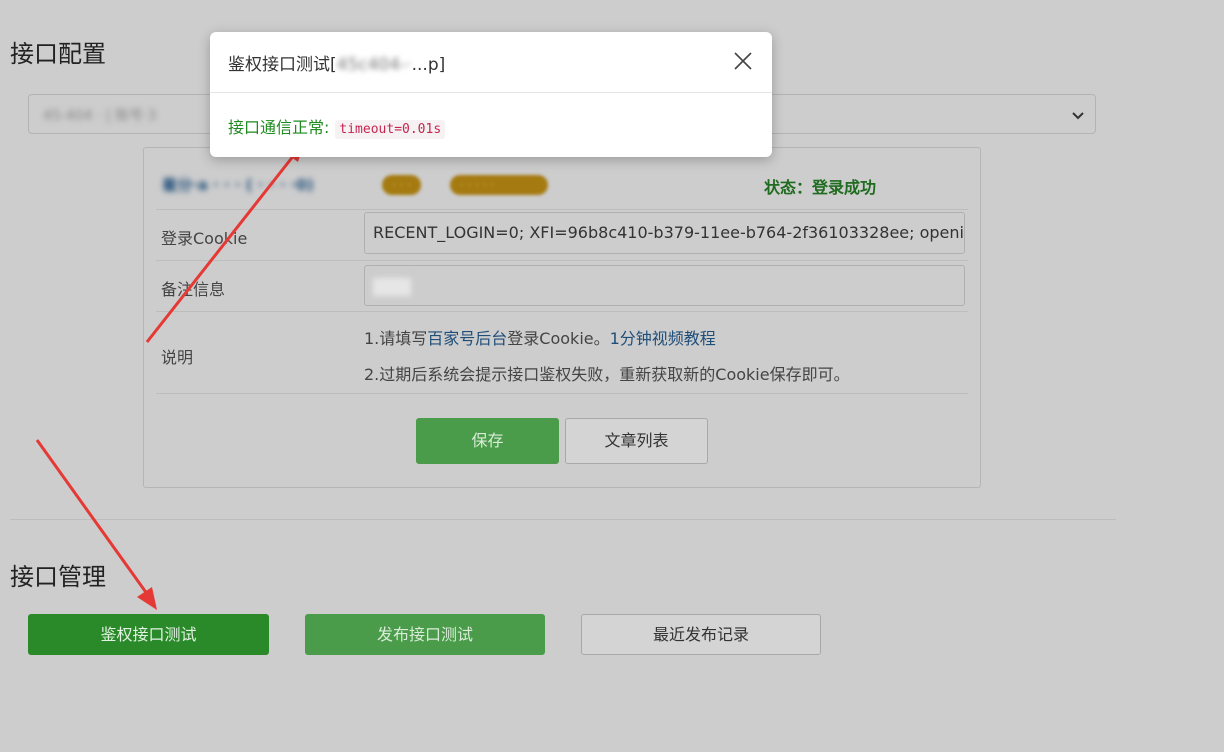 This screenshot has height=752, width=1224. What do you see at coordinates (374, 65) in the screenshot?
I see `modal-title-redacted: 45c404-·` at bounding box center [374, 65].